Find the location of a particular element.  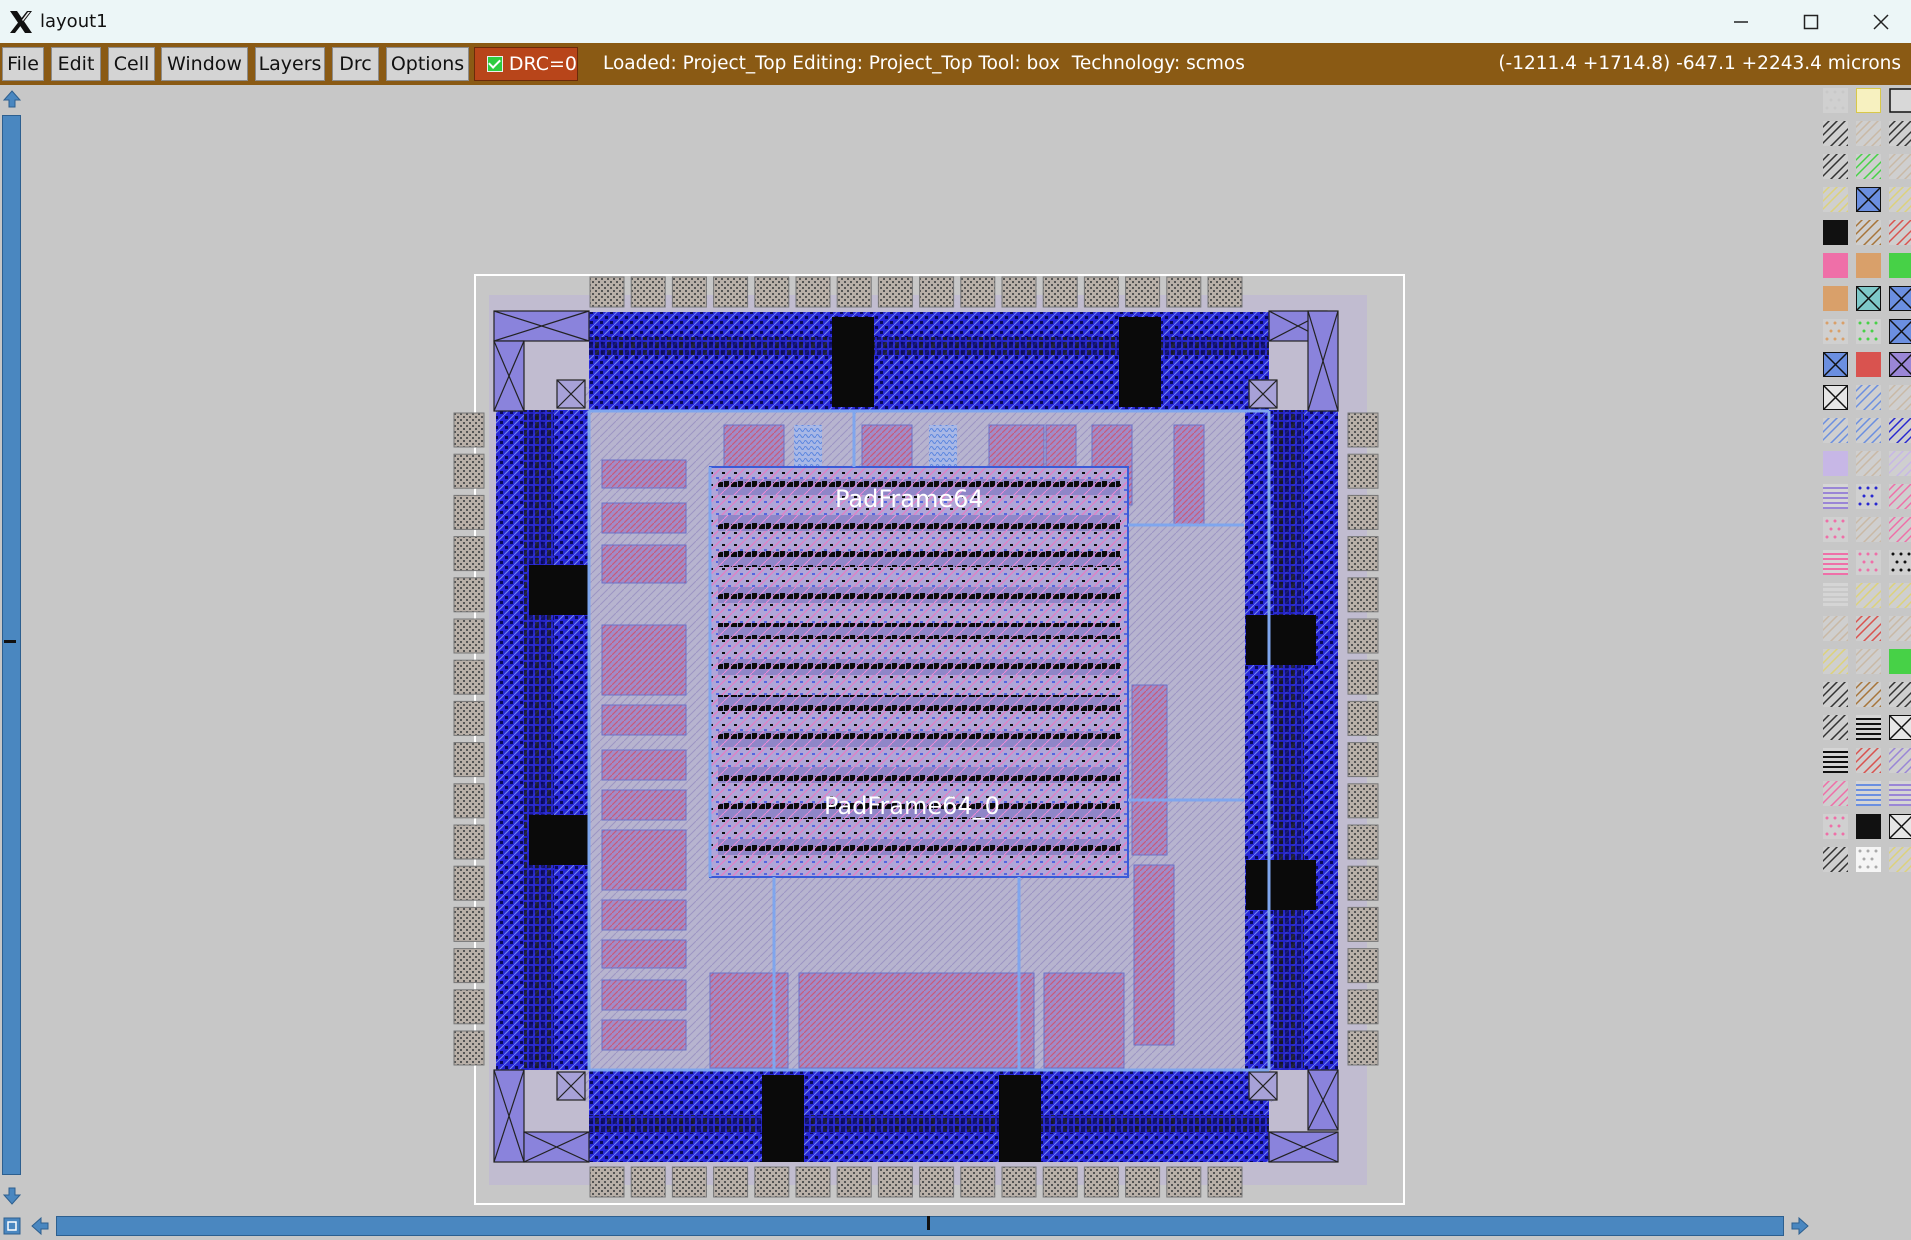

layer-swatch-dots-black is located at coordinates (1900, 562).